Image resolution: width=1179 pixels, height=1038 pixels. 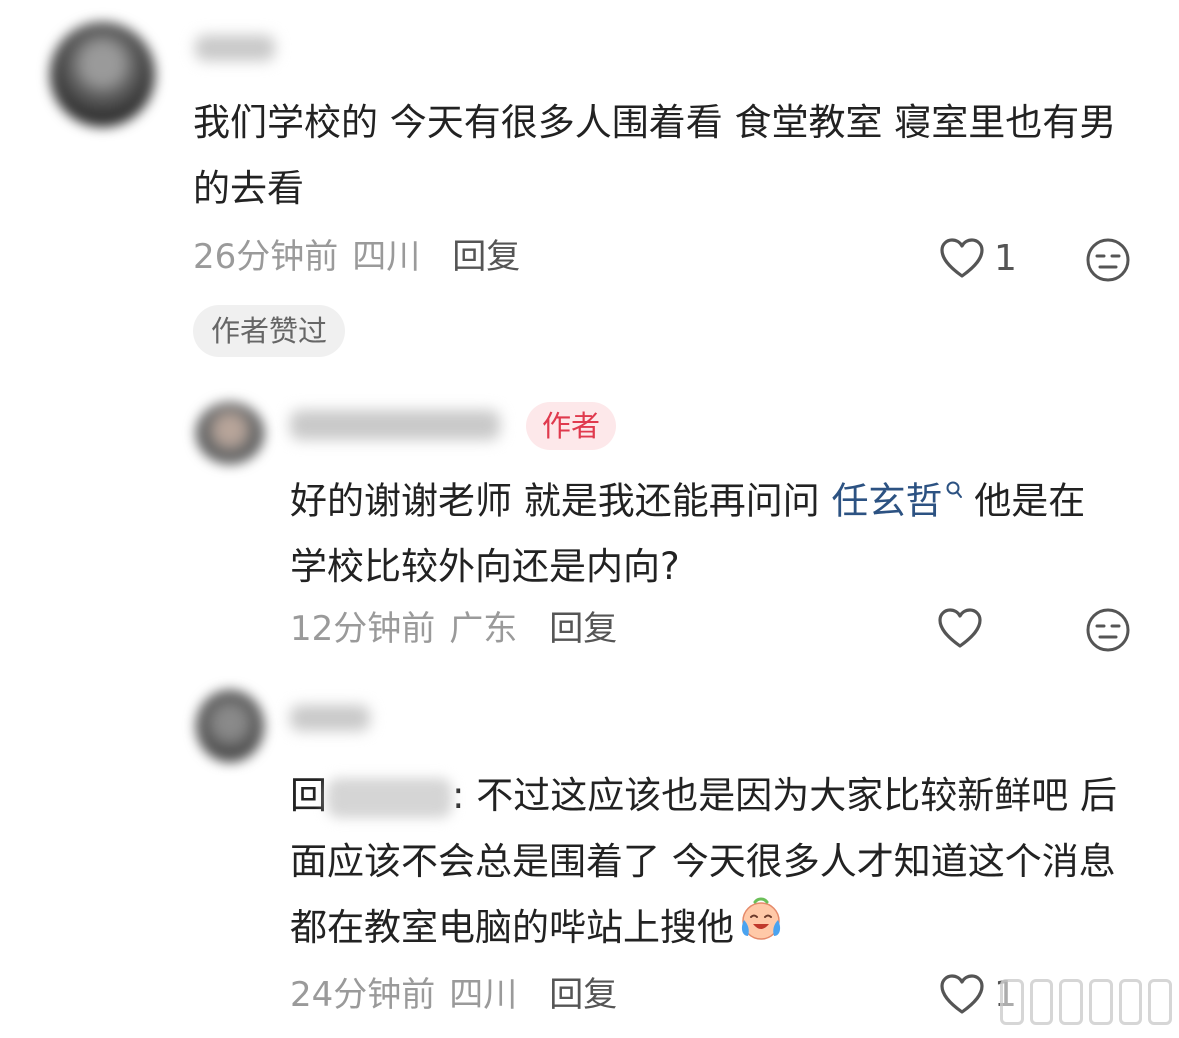 What do you see at coordinates (269, 331) in the screenshot?
I see `author-liked-badge: 作者赞过` at bounding box center [269, 331].